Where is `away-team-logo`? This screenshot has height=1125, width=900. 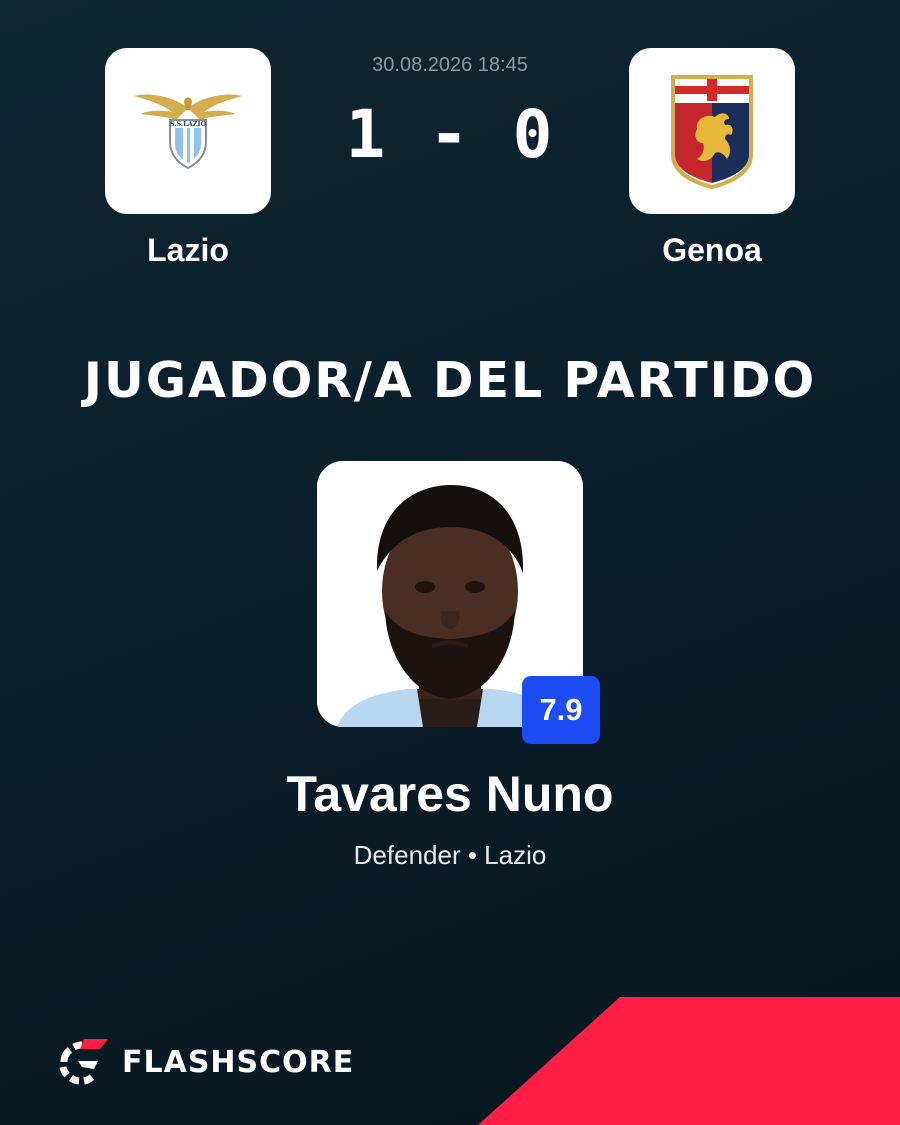 away-team-logo is located at coordinates (712, 131).